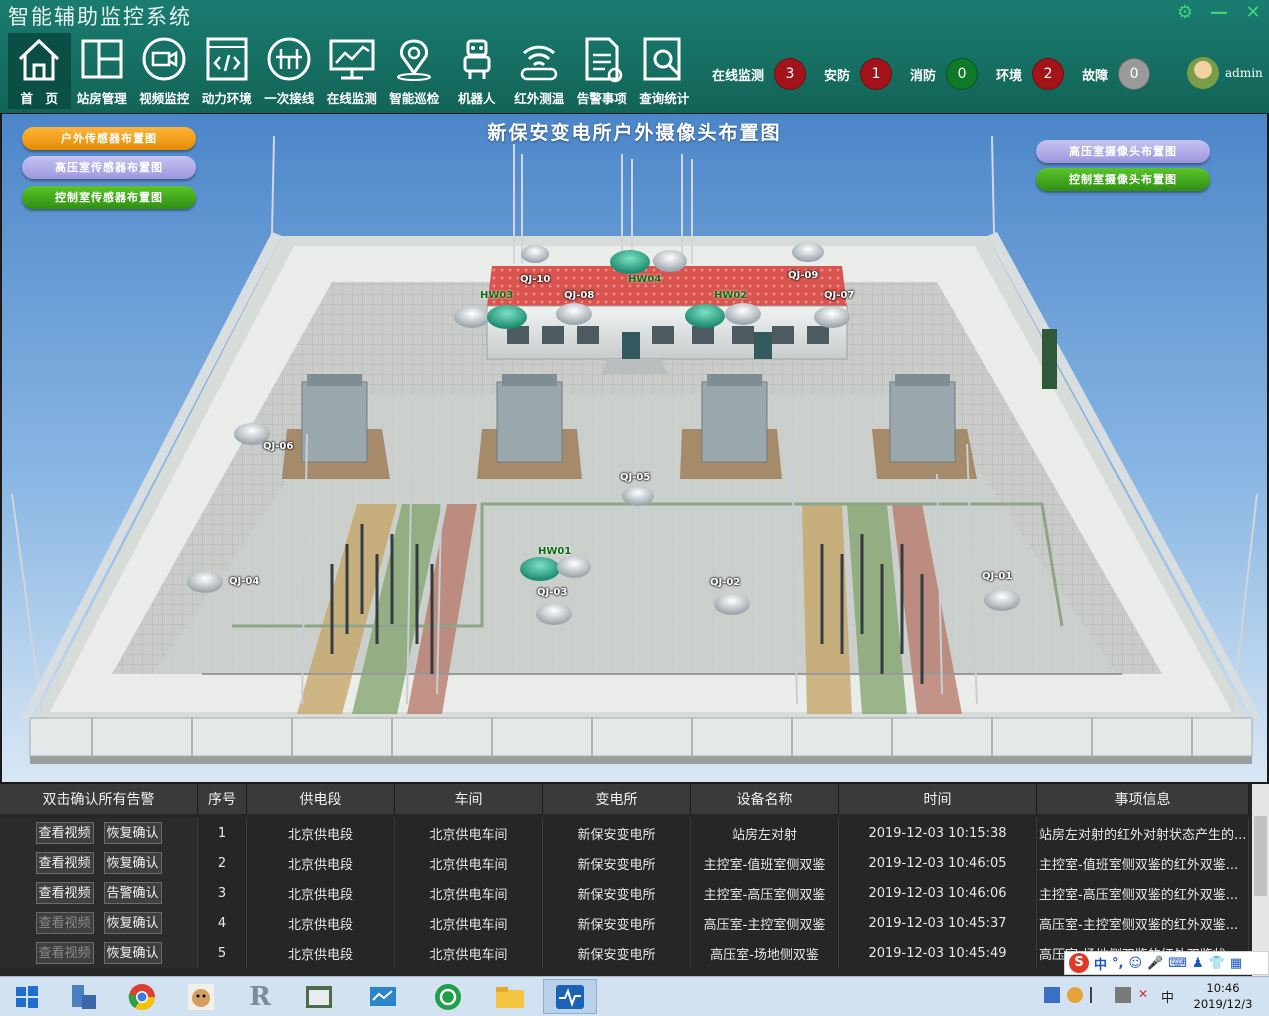 The image size is (1269, 1016). Describe the element at coordinates (477, 71) in the screenshot. I see `nav-item-robot: 机器人` at that location.